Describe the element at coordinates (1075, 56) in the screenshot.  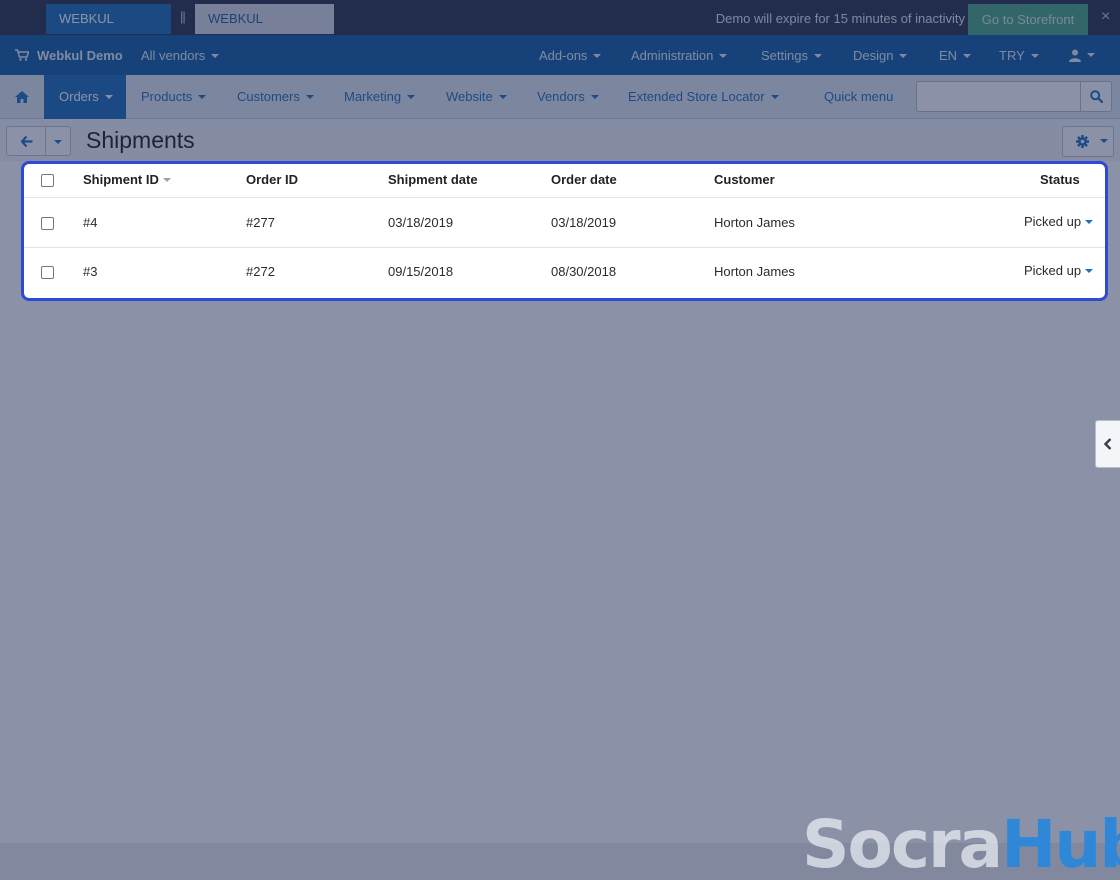
I see `user-icon` at that location.